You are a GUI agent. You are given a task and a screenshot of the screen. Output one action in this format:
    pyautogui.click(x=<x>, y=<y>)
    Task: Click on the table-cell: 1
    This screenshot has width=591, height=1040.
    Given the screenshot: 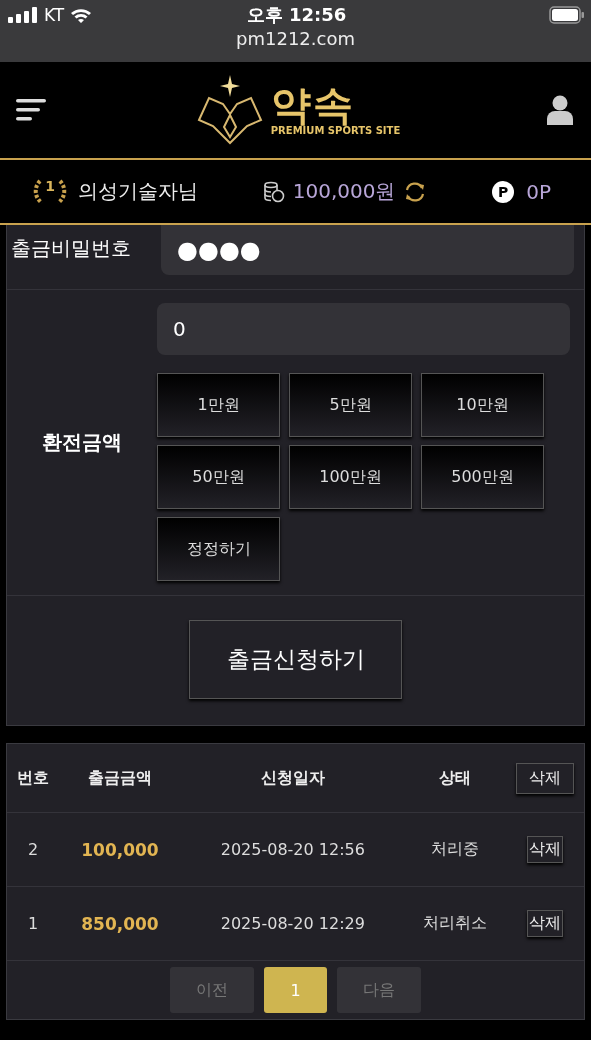 What is the action you would take?
    pyautogui.click(x=33, y=923)
    